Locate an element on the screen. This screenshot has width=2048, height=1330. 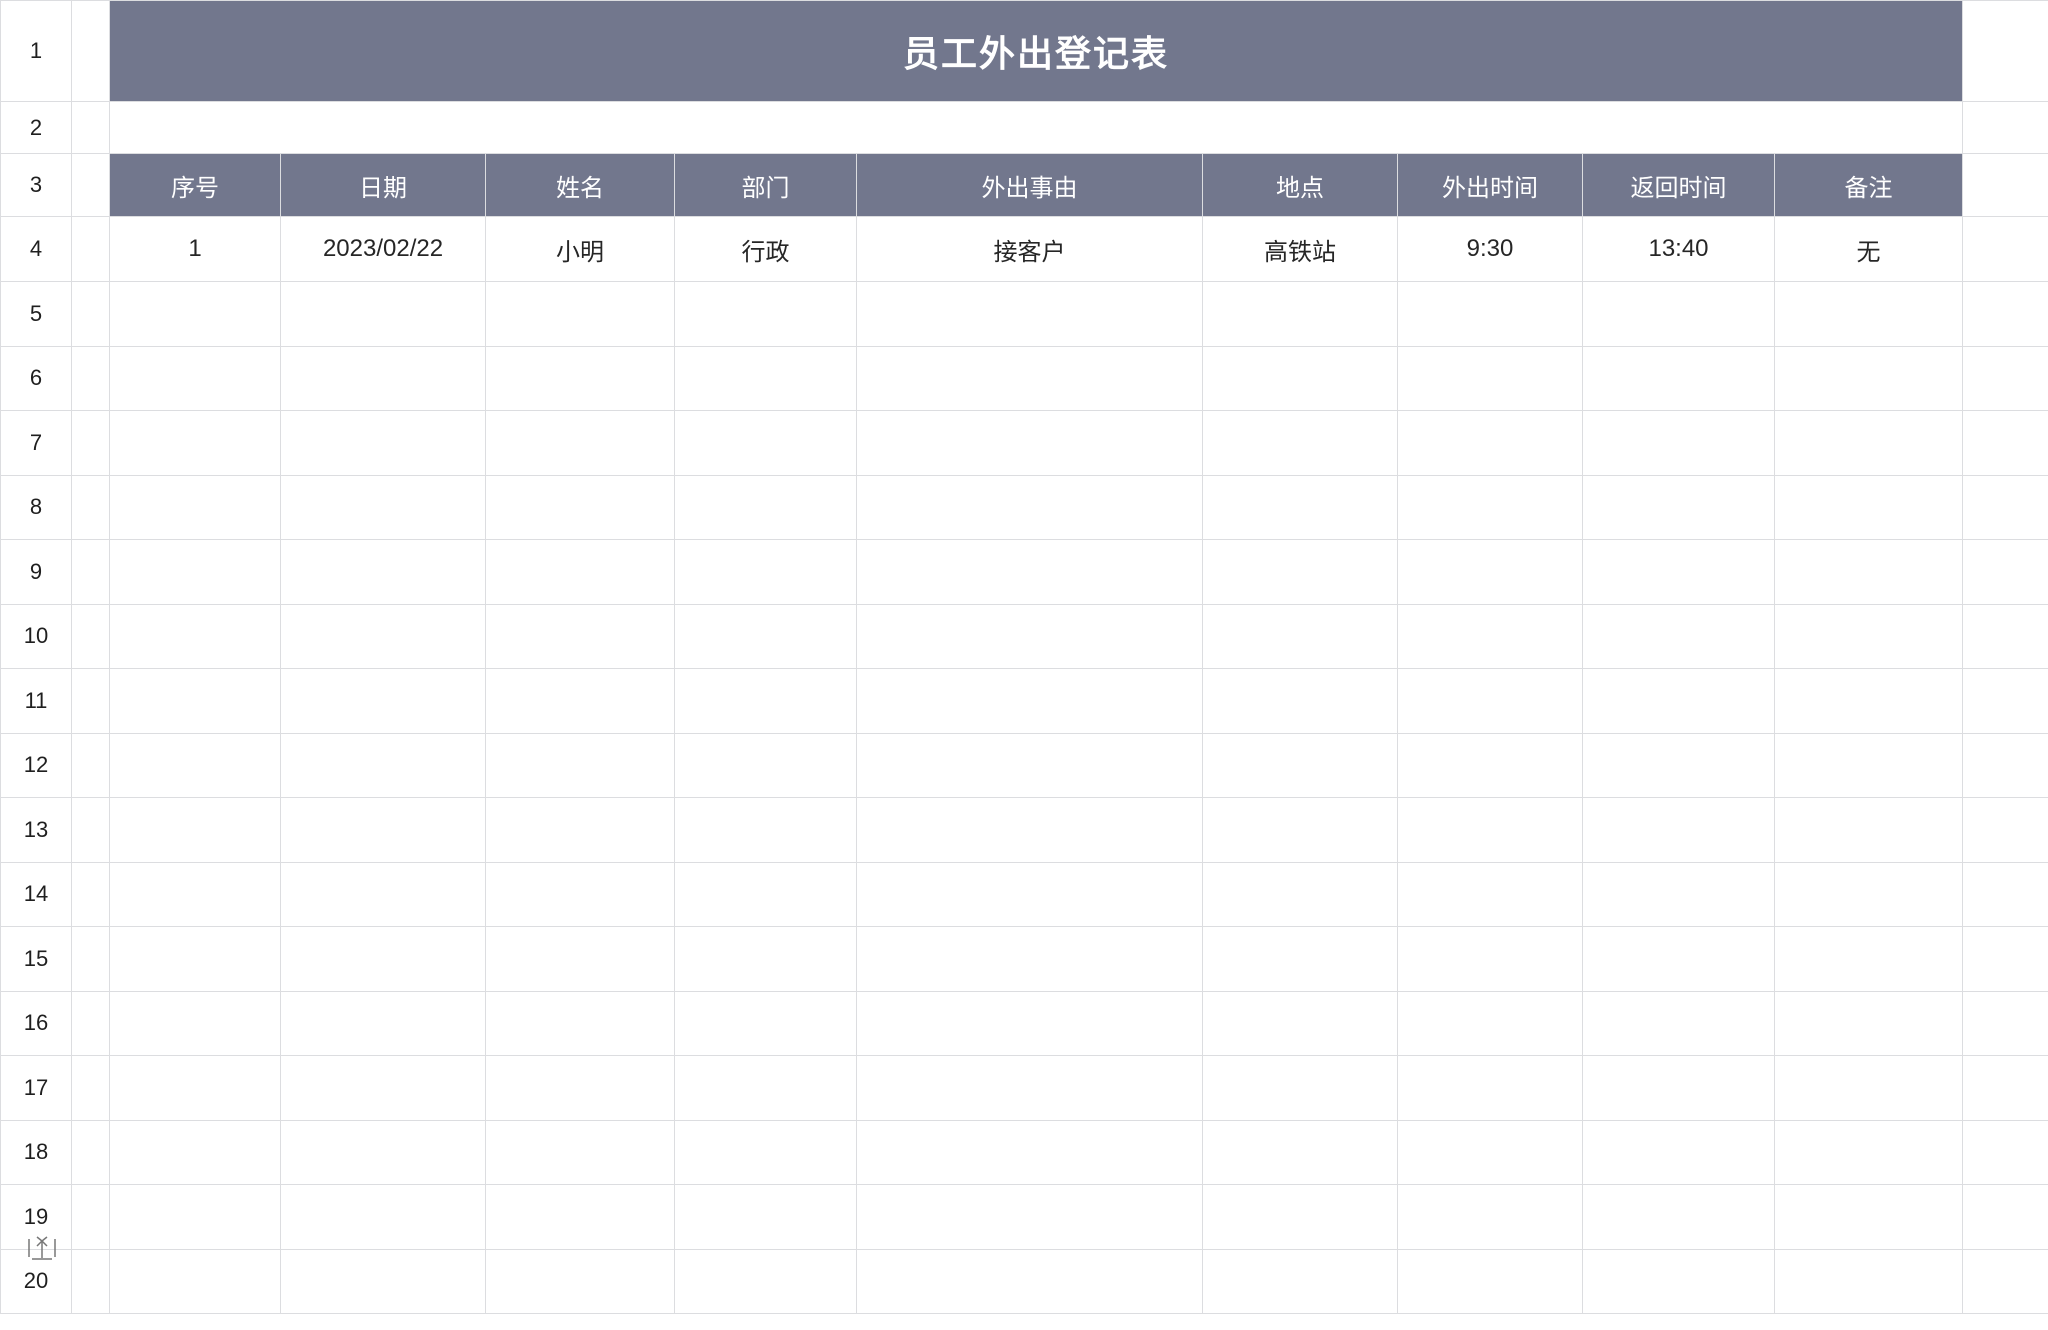
row-header: 6 is located at coordinates (36, 378).